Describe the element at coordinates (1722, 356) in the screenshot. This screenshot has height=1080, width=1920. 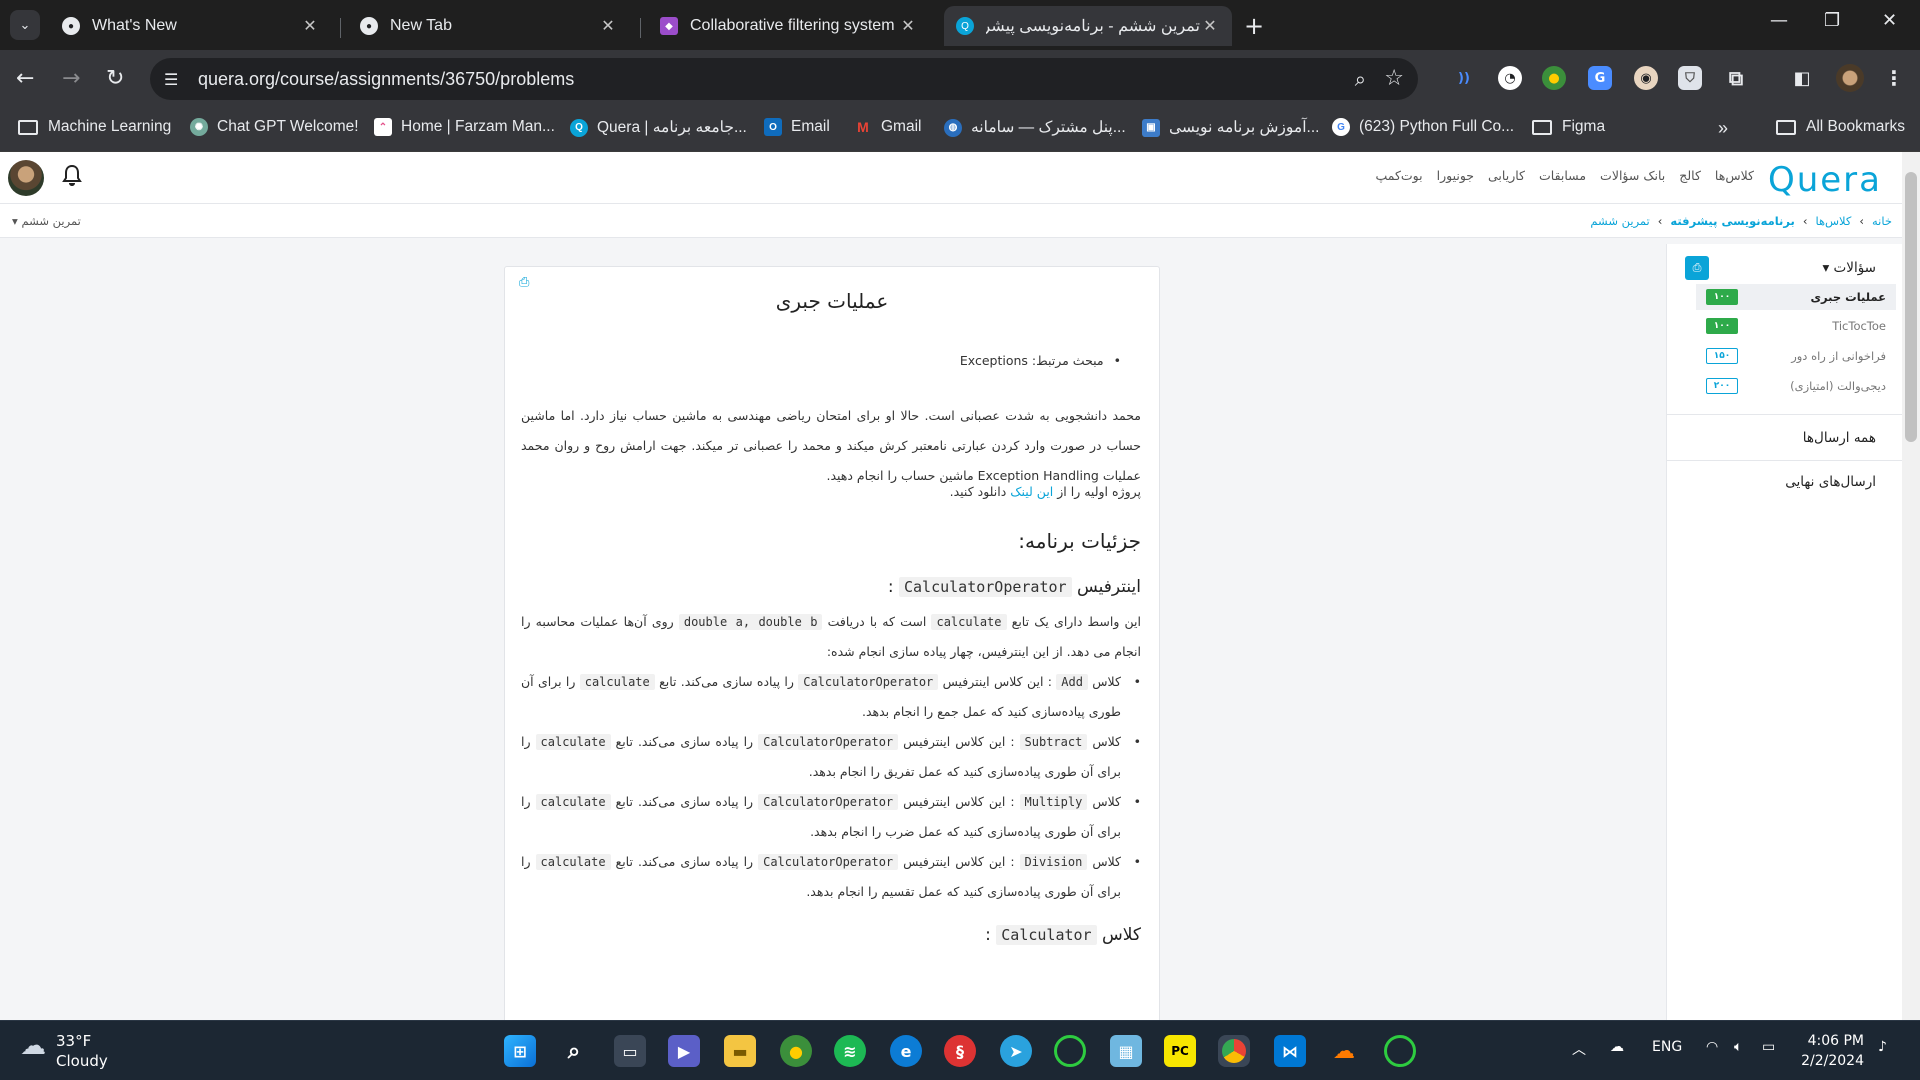
I see `score-badge: ۱۵۰` at that location.